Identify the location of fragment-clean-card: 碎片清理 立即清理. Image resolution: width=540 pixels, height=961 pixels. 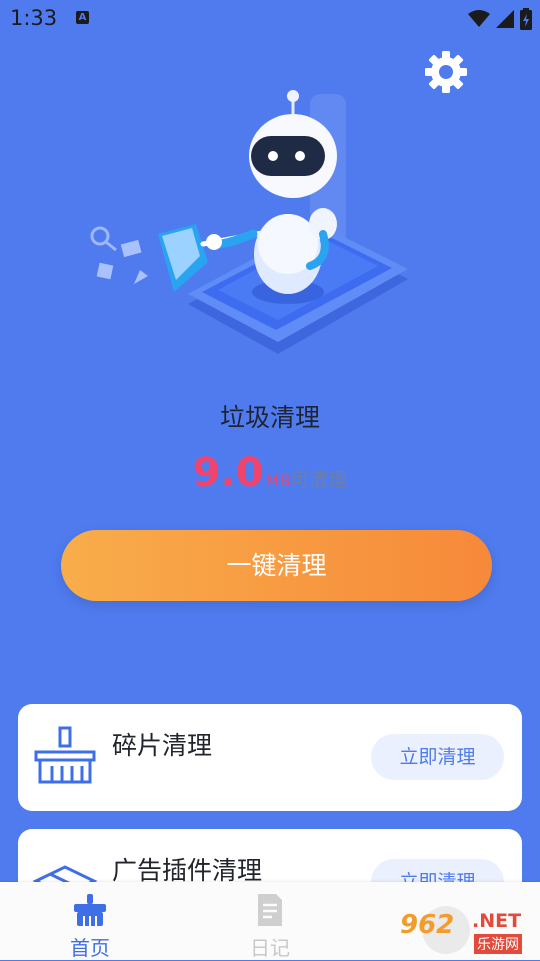
(270, 757).